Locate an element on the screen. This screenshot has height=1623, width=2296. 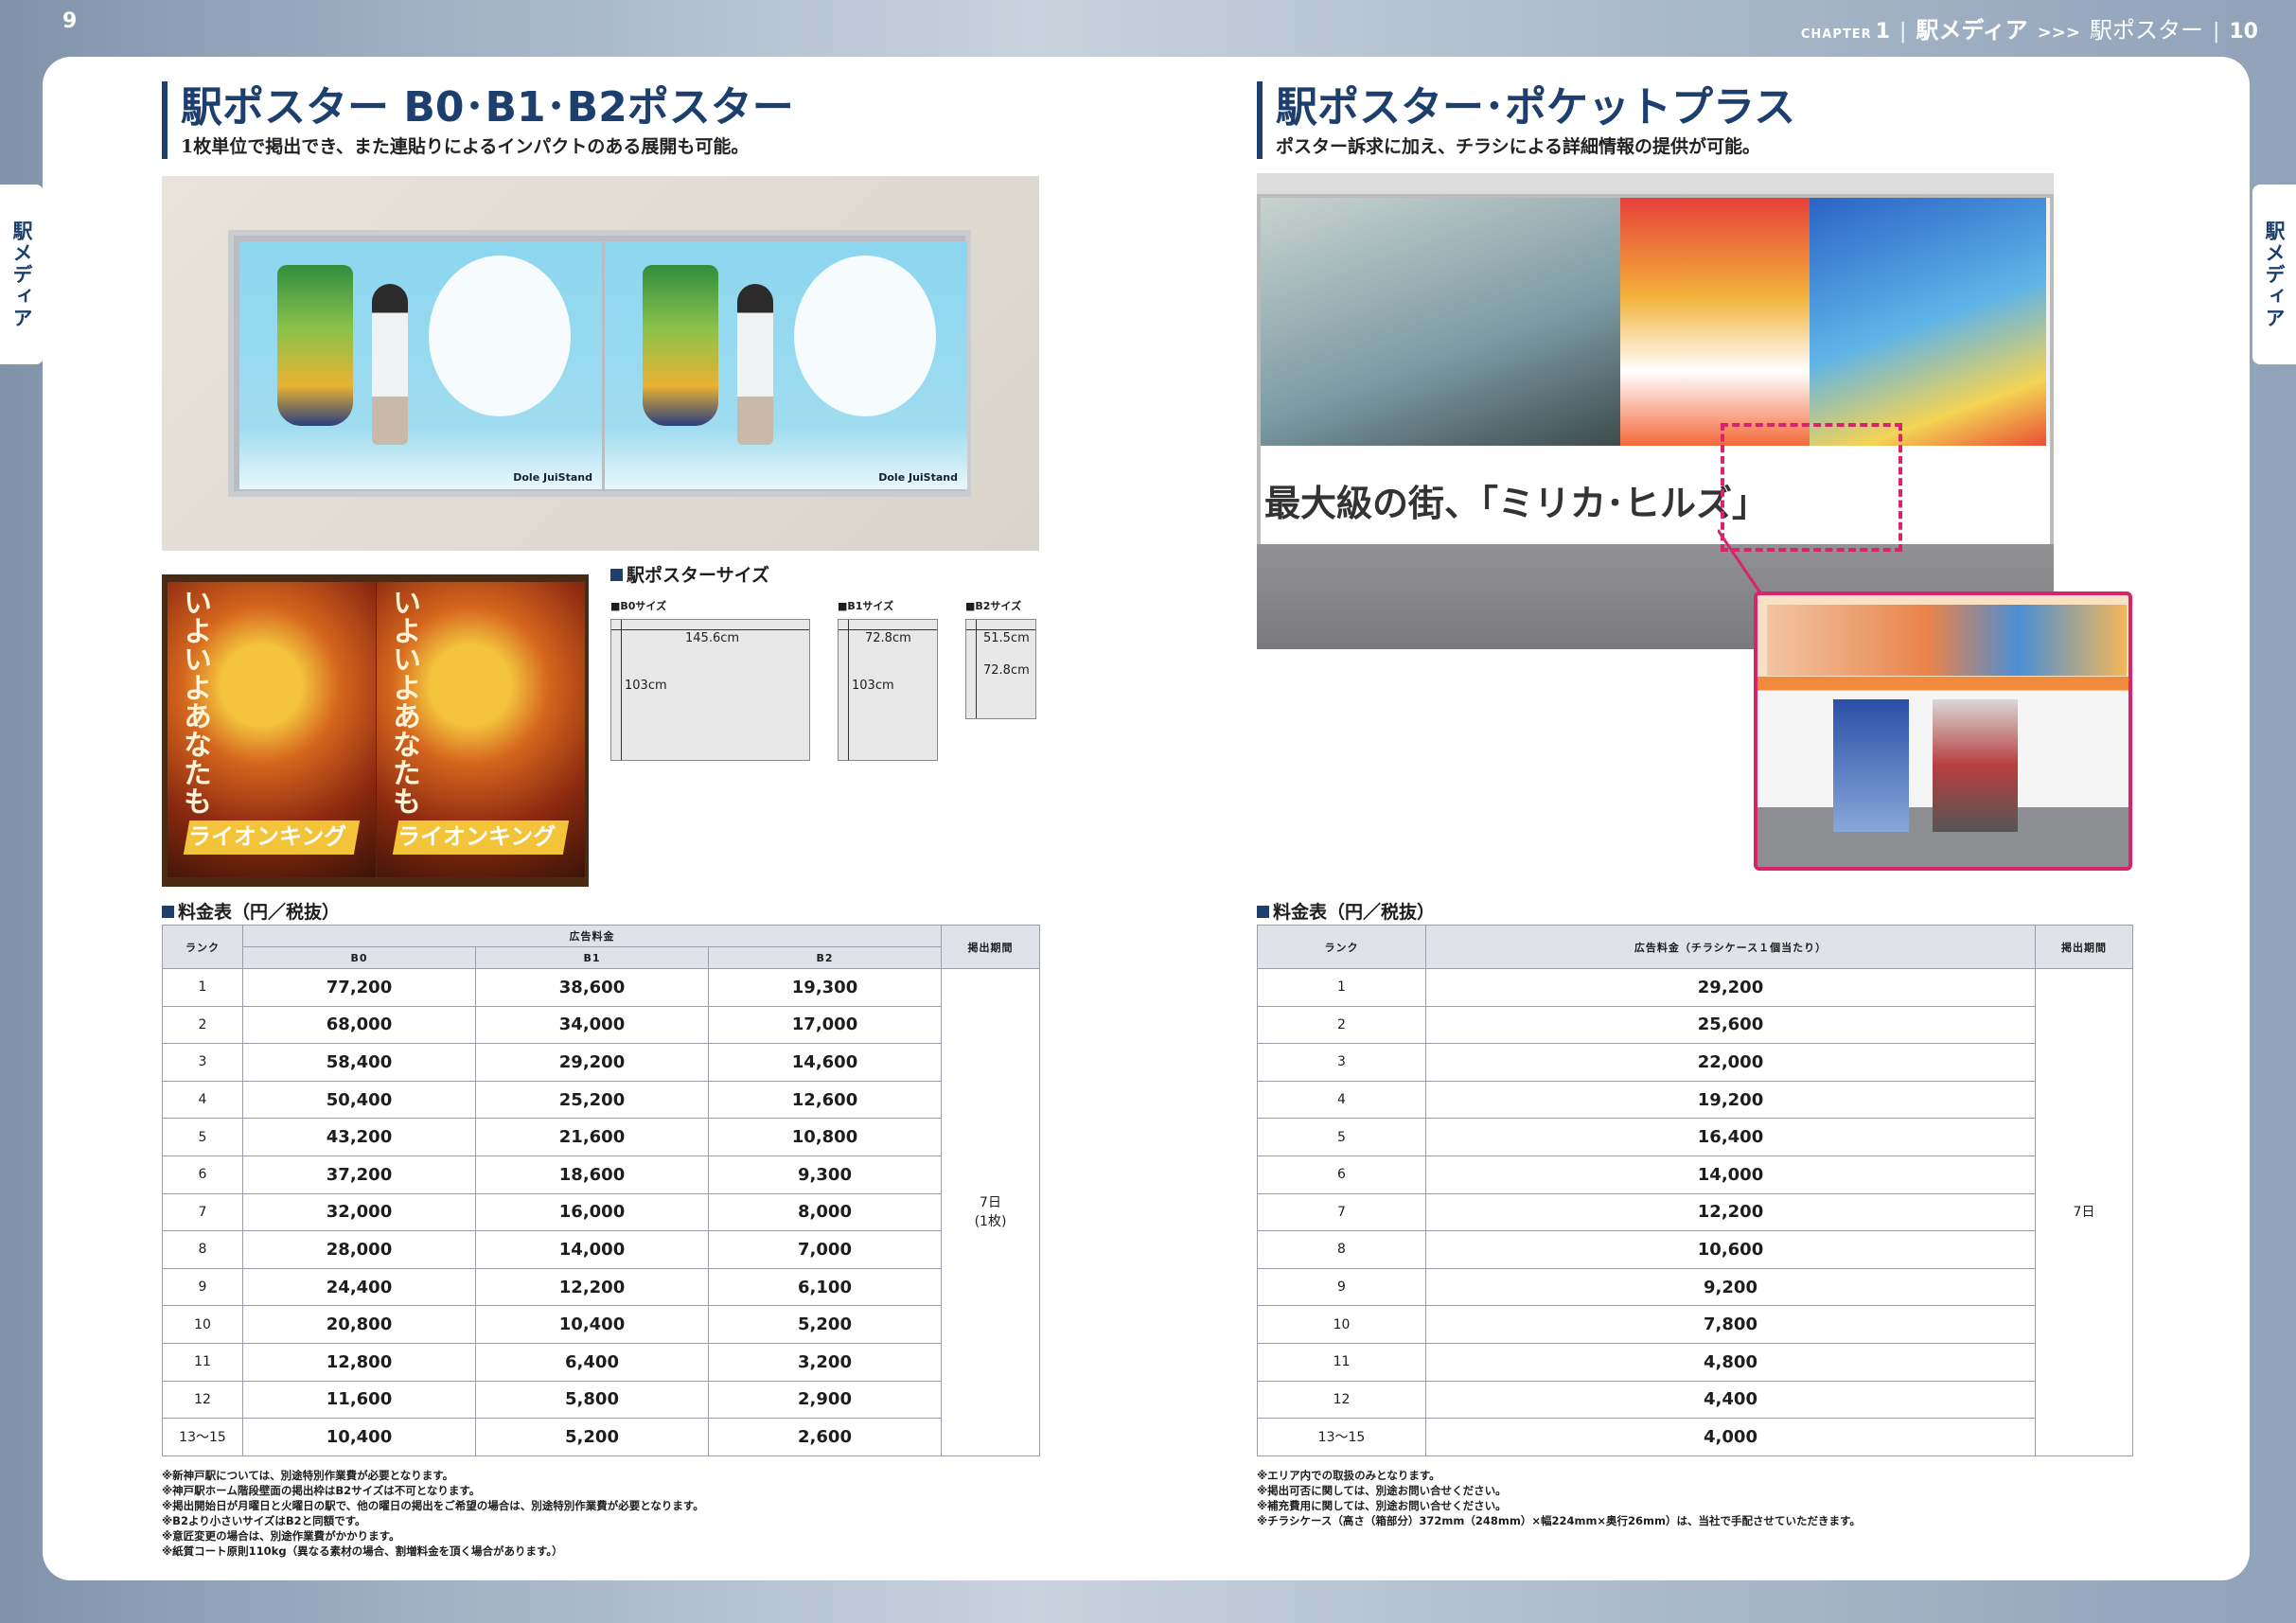
poster-scene-graphic is located at coordinates (1440, 322).